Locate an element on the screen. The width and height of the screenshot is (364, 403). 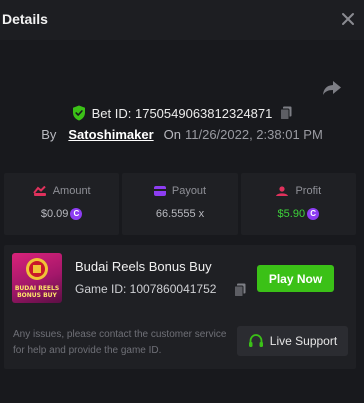
game-thumbnail-text: BUDAI REELS BONUS BUY is located at coordinates (37, 292).